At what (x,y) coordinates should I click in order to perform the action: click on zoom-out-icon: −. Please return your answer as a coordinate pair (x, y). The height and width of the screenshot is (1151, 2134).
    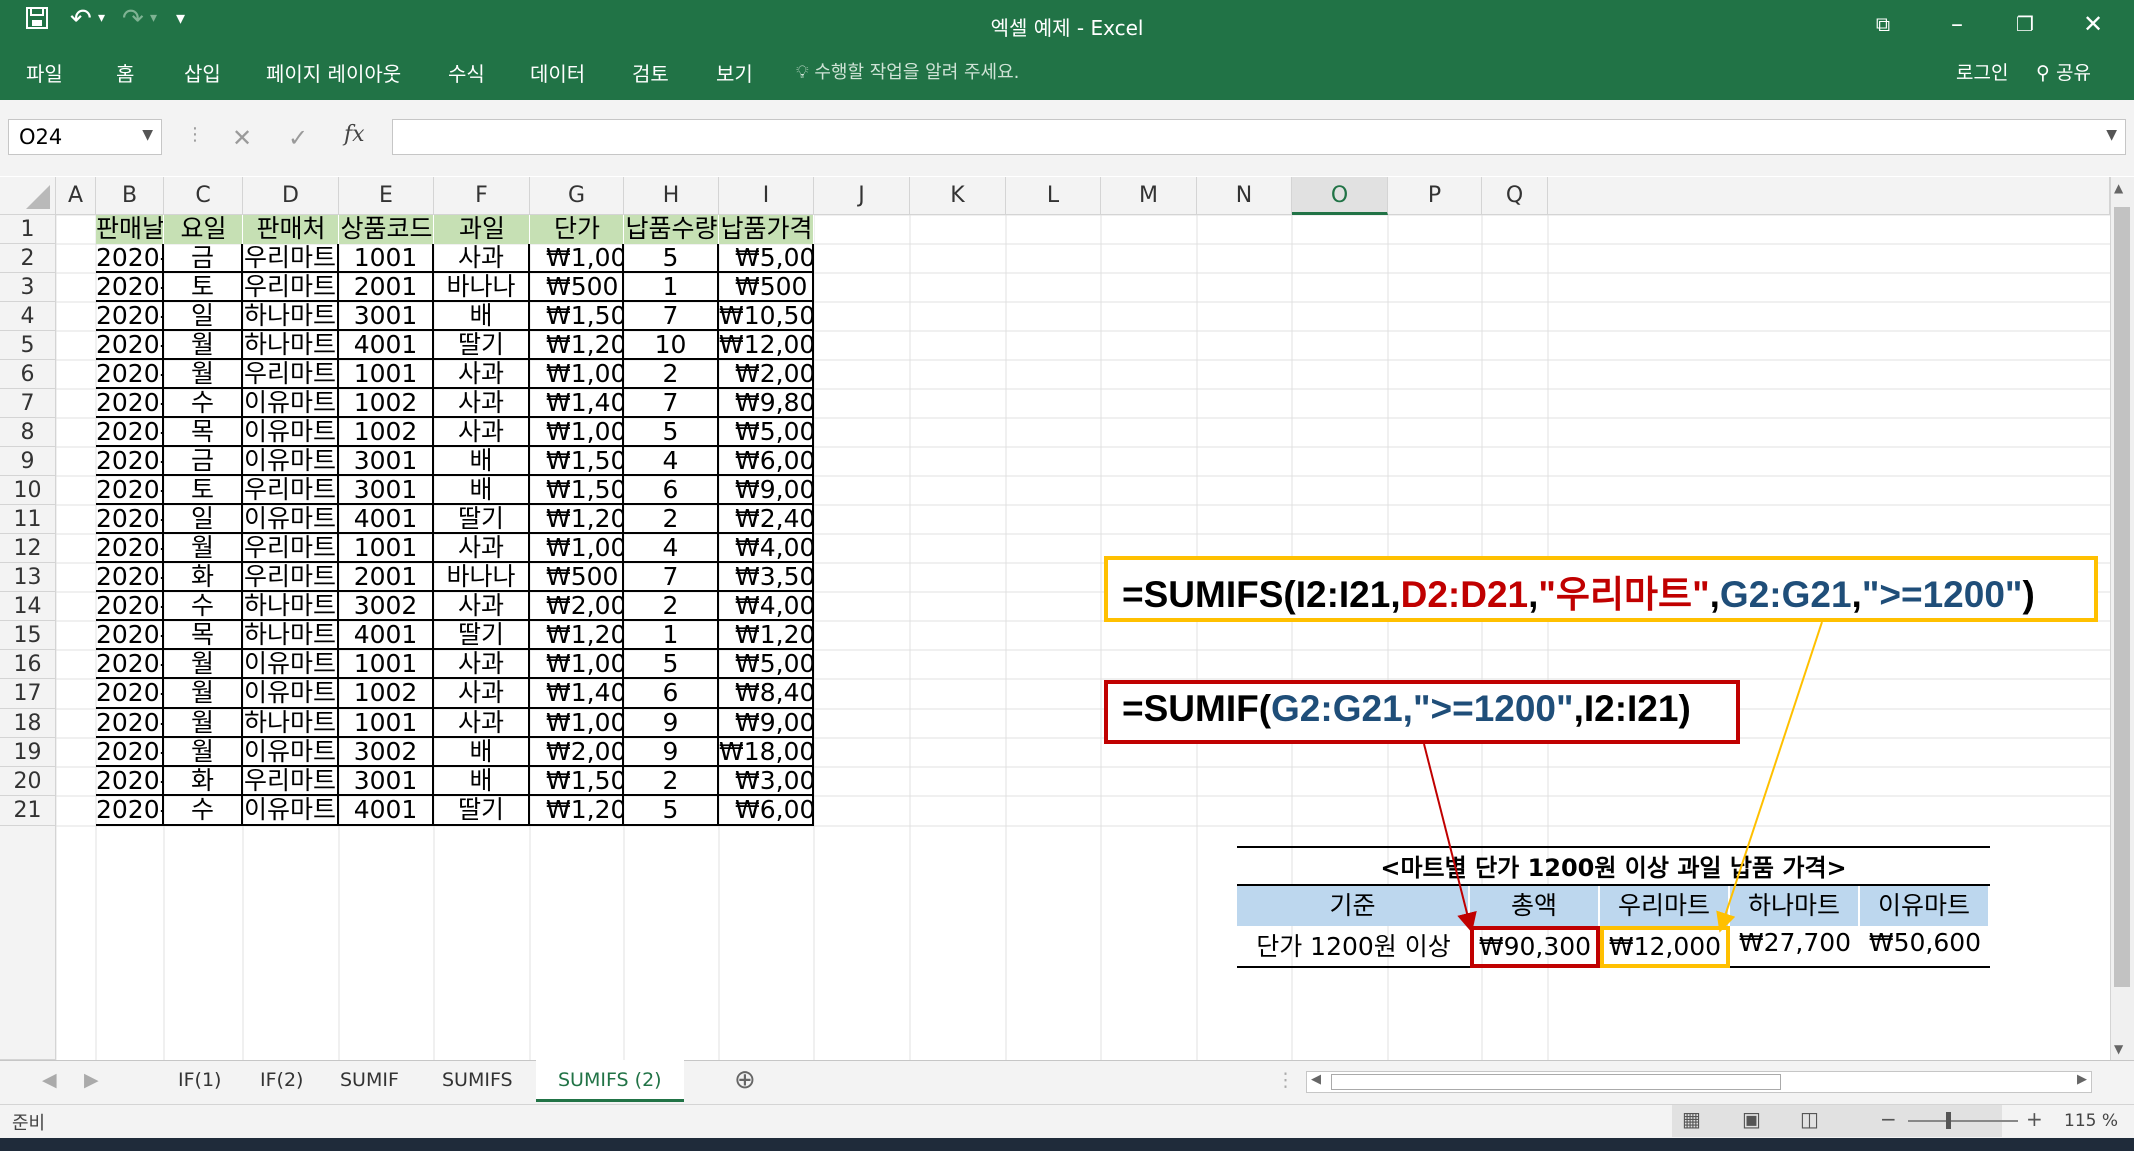
    Looking at the image, I should click on (1888, 1119).